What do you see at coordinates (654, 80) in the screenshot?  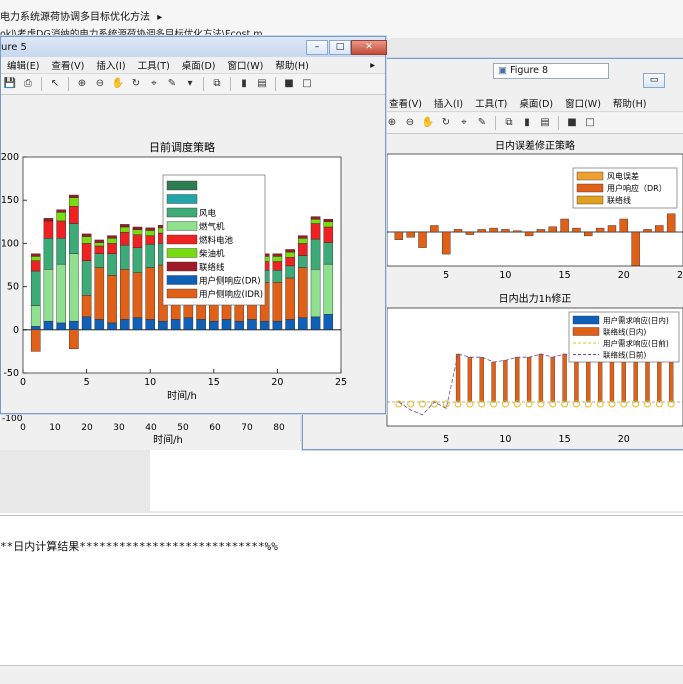 I see `minimize-button: ▭` at bounding box center [654, 80].